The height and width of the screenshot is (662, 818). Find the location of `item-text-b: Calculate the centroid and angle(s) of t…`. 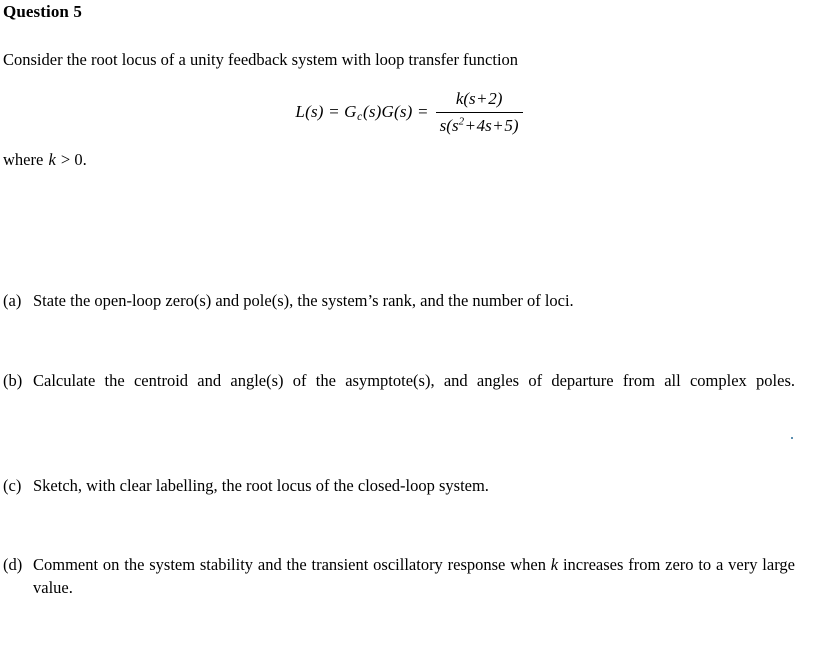

item-text-b: Calculate the centroid and angle(s) of t… is located at coordinates (414, 380).